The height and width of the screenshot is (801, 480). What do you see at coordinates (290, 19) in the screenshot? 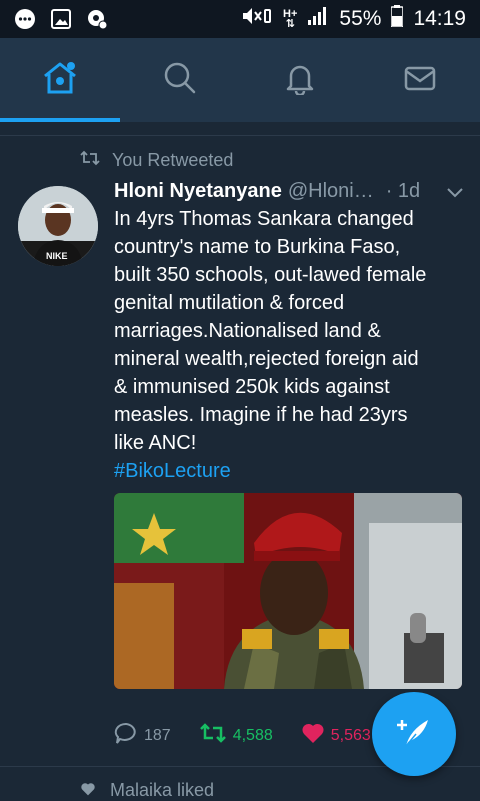
I see `network-hplus-icon: H+⇅` at bounding box center [290, 19].